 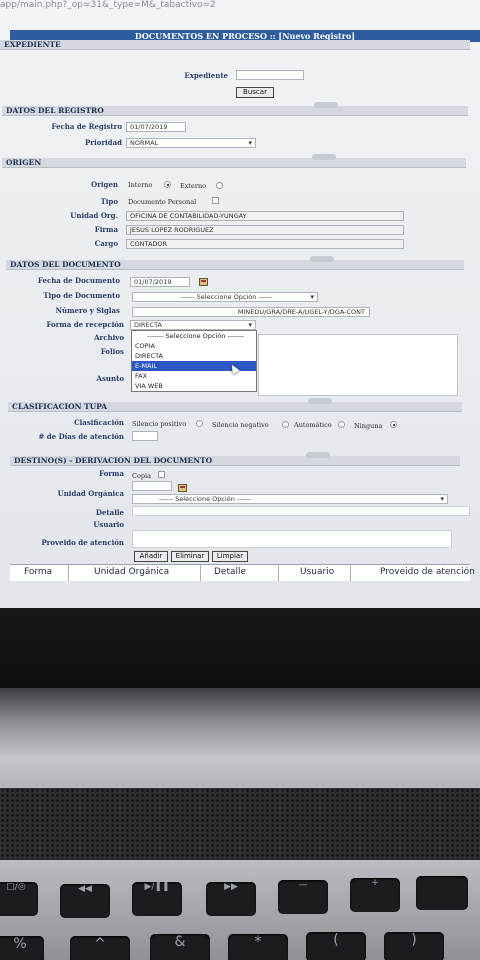 What do you see at coordinates (194, 386) in the screenshot?
I see `dropdown-option: VIA WEB` at bounding box center [194, 386].